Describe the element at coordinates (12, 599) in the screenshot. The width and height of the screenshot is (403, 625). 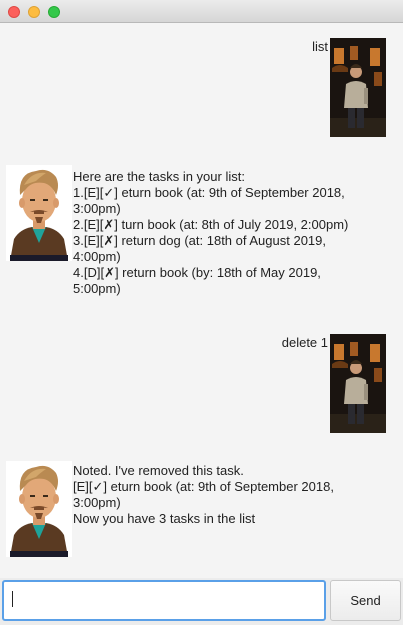
I see `text-cursor` at that location.